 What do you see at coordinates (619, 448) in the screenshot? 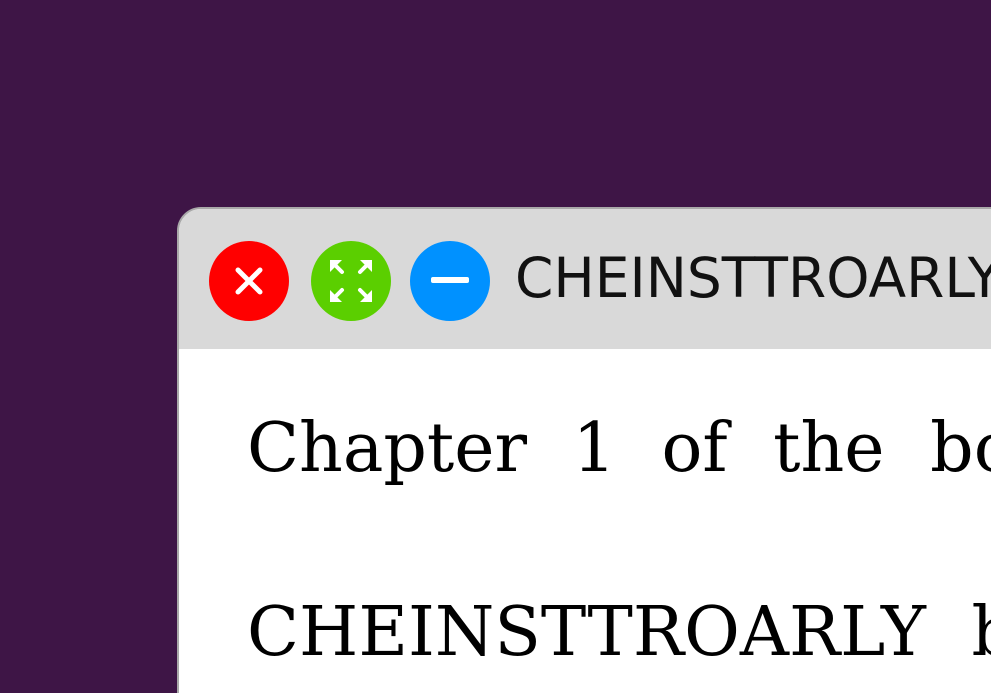
I see `paragraph-chapter-heading: Chapter 1 of the boo` at bounding box center [619, 448].